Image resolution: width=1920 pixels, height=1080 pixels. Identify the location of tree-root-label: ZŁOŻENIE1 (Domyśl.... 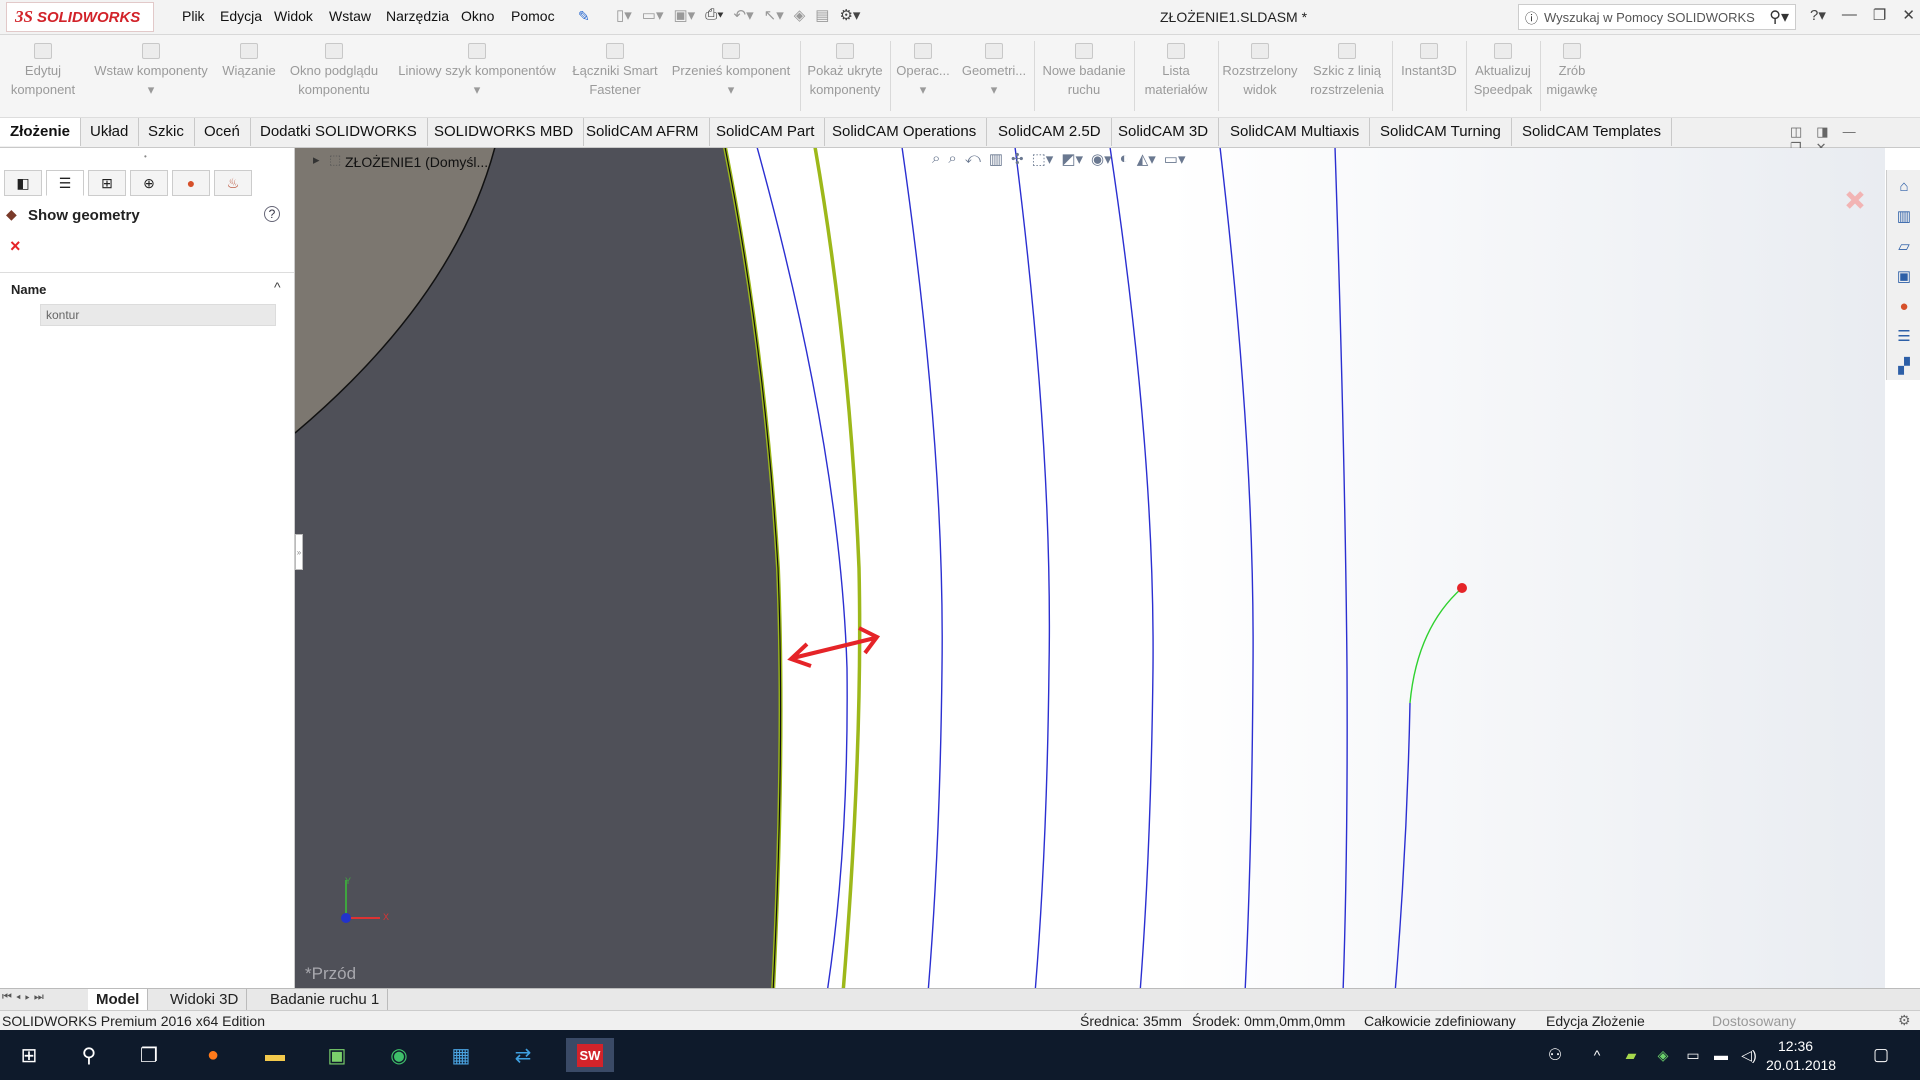
(416, 162).